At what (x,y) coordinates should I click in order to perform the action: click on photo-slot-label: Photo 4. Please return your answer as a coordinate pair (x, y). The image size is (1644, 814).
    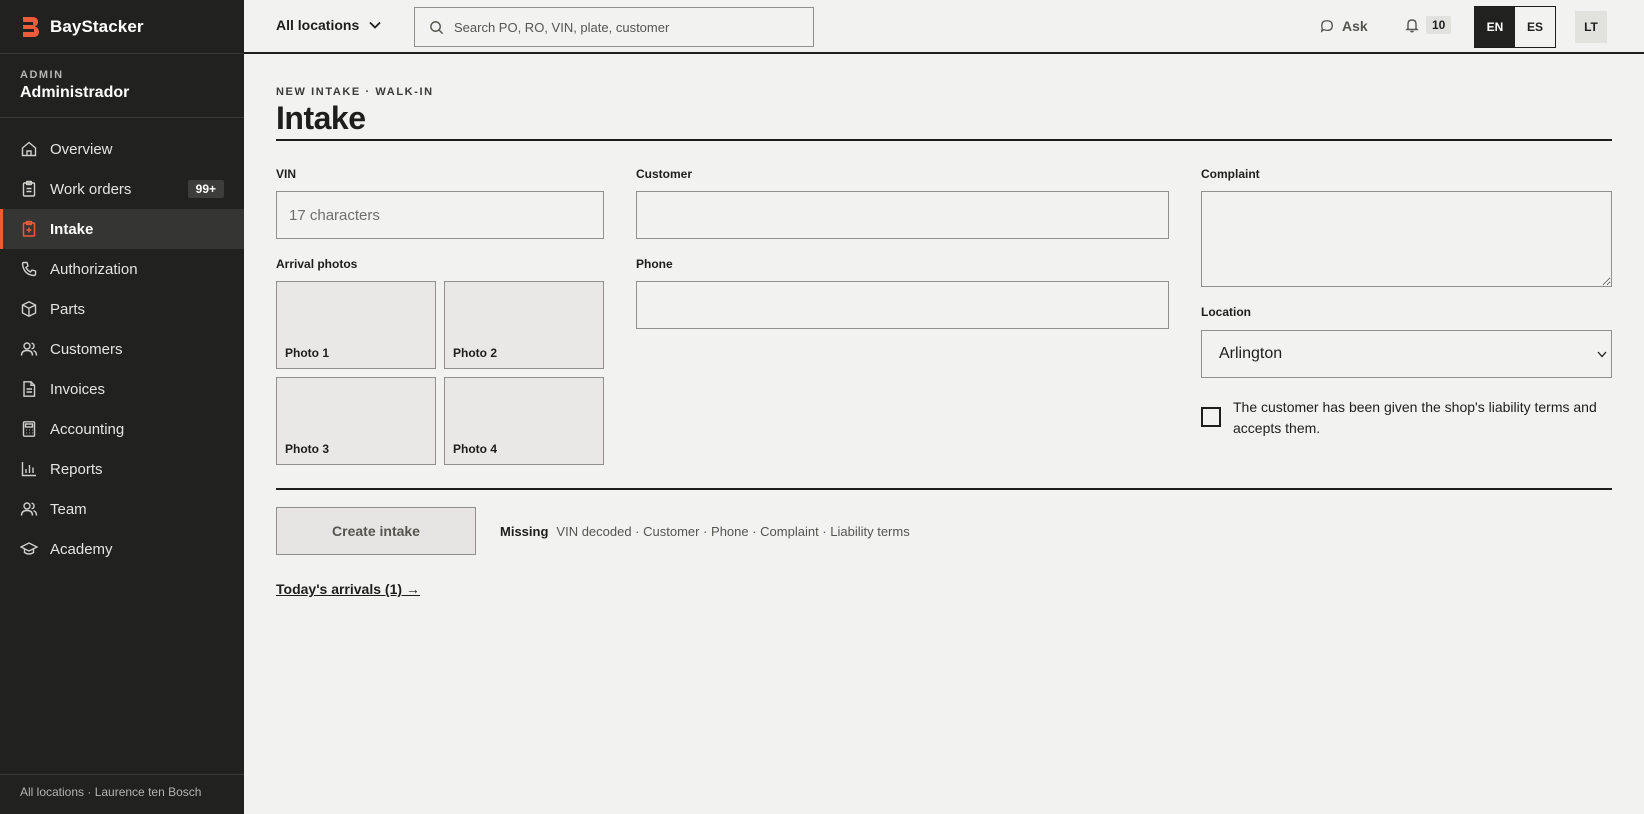
    Looking at the image, I should click on (475, 449).